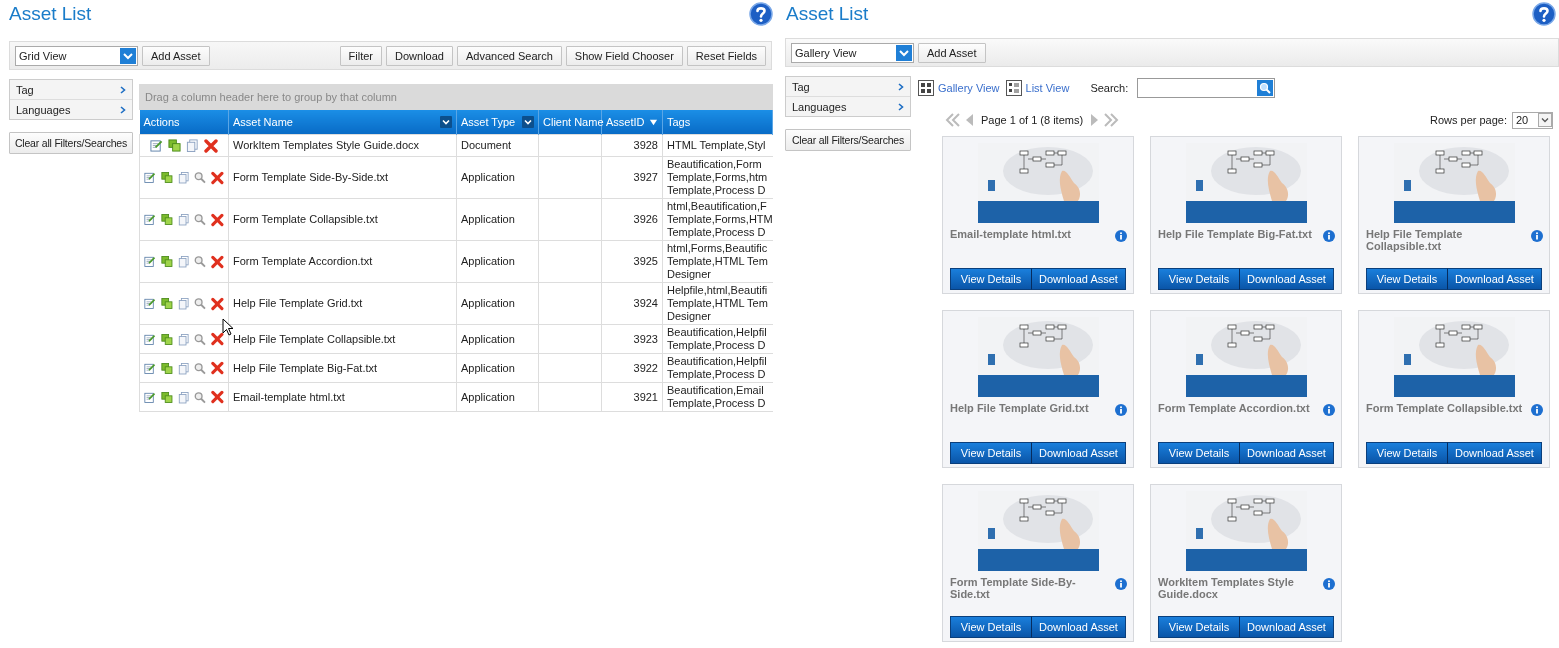  Describe the element at coordinates (1265, 88) in the screenshot. I see `search-icon` at that location.